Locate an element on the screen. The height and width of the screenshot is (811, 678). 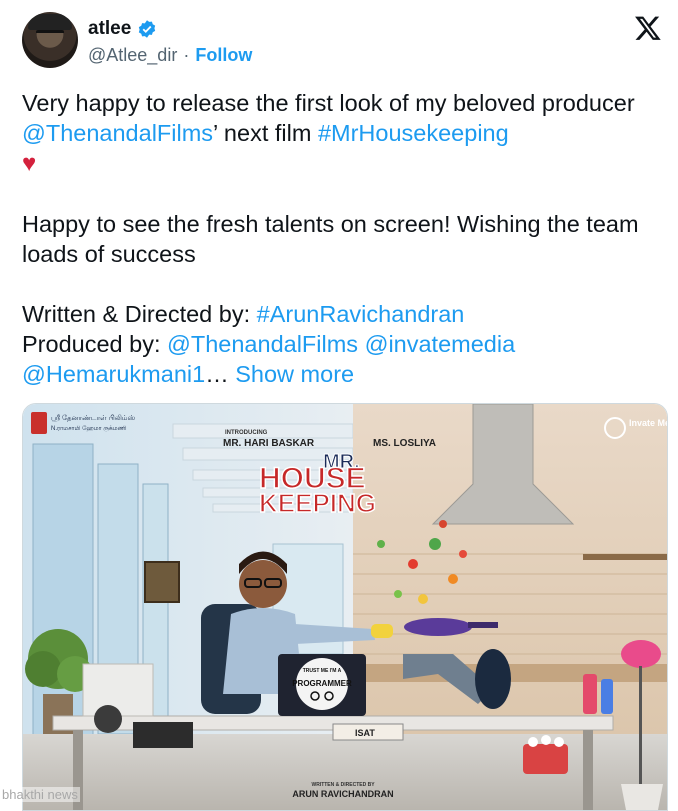
actor-2-name: MS. LOSLIYA is located at coordinates (404, 443).